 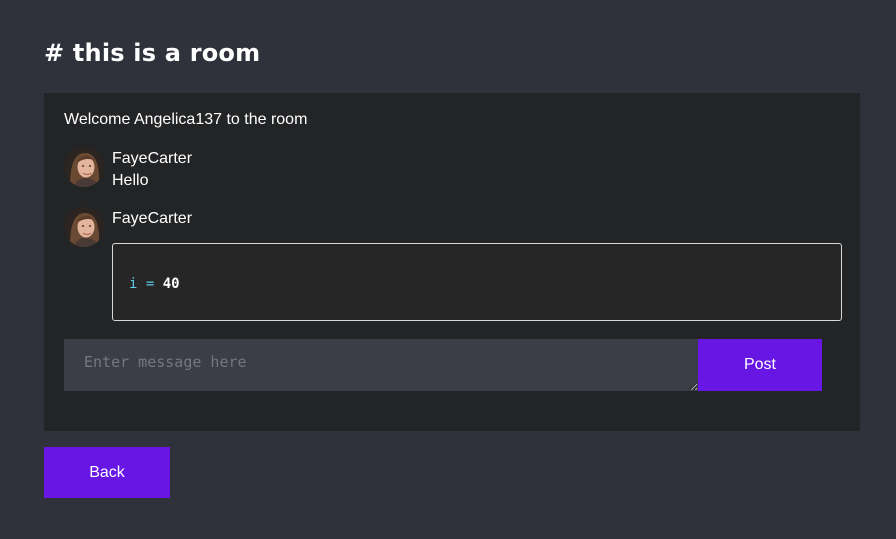 What do you see at coordinates (130, 180) in the screenshot?
I see `message-text: Hello` at bounding box center [130, 180].